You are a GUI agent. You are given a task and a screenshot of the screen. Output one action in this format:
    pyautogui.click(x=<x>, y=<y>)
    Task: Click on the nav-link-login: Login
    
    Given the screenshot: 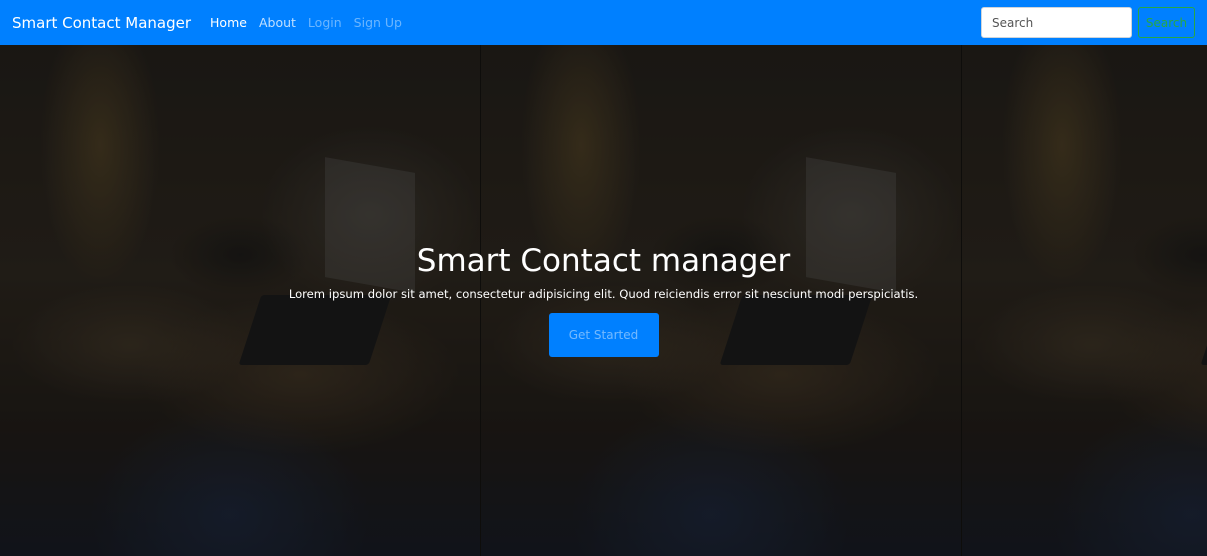 What is the action you would take?
    pyautogui.click(x=325, y=22)
    